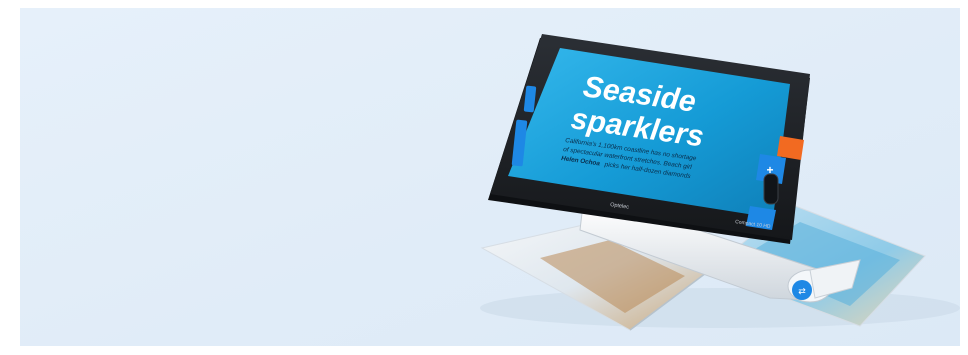 This screenshot has height=355, width=968. What do you see at coordinates (802, 291) in the screenshot?
I see `roller-button-icon: ⇄` at bounding box center [802, 291].